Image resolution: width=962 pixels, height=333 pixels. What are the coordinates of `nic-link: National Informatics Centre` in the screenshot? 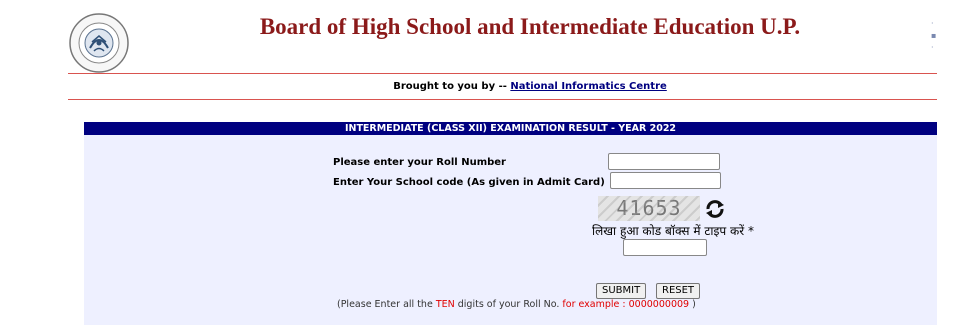 It's located at (588, 86).